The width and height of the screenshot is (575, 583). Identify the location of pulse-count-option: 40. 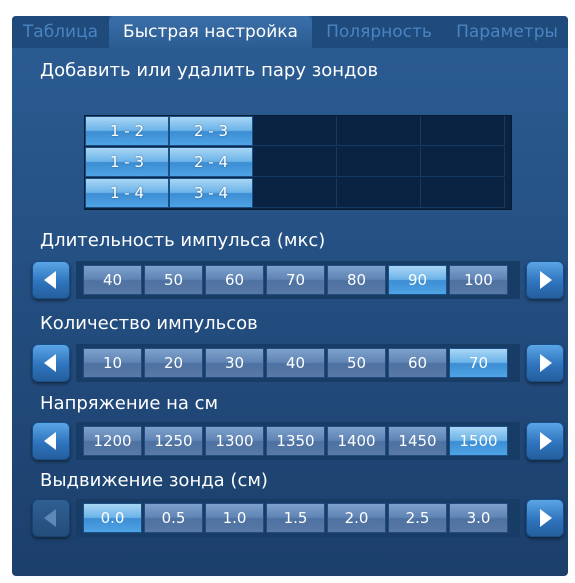
(295, 363).